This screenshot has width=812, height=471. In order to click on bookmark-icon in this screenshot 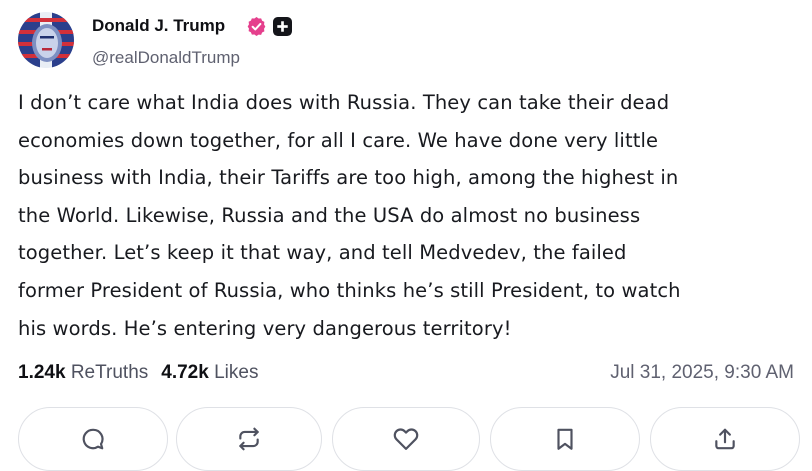, I will do `click(565, 439)`.